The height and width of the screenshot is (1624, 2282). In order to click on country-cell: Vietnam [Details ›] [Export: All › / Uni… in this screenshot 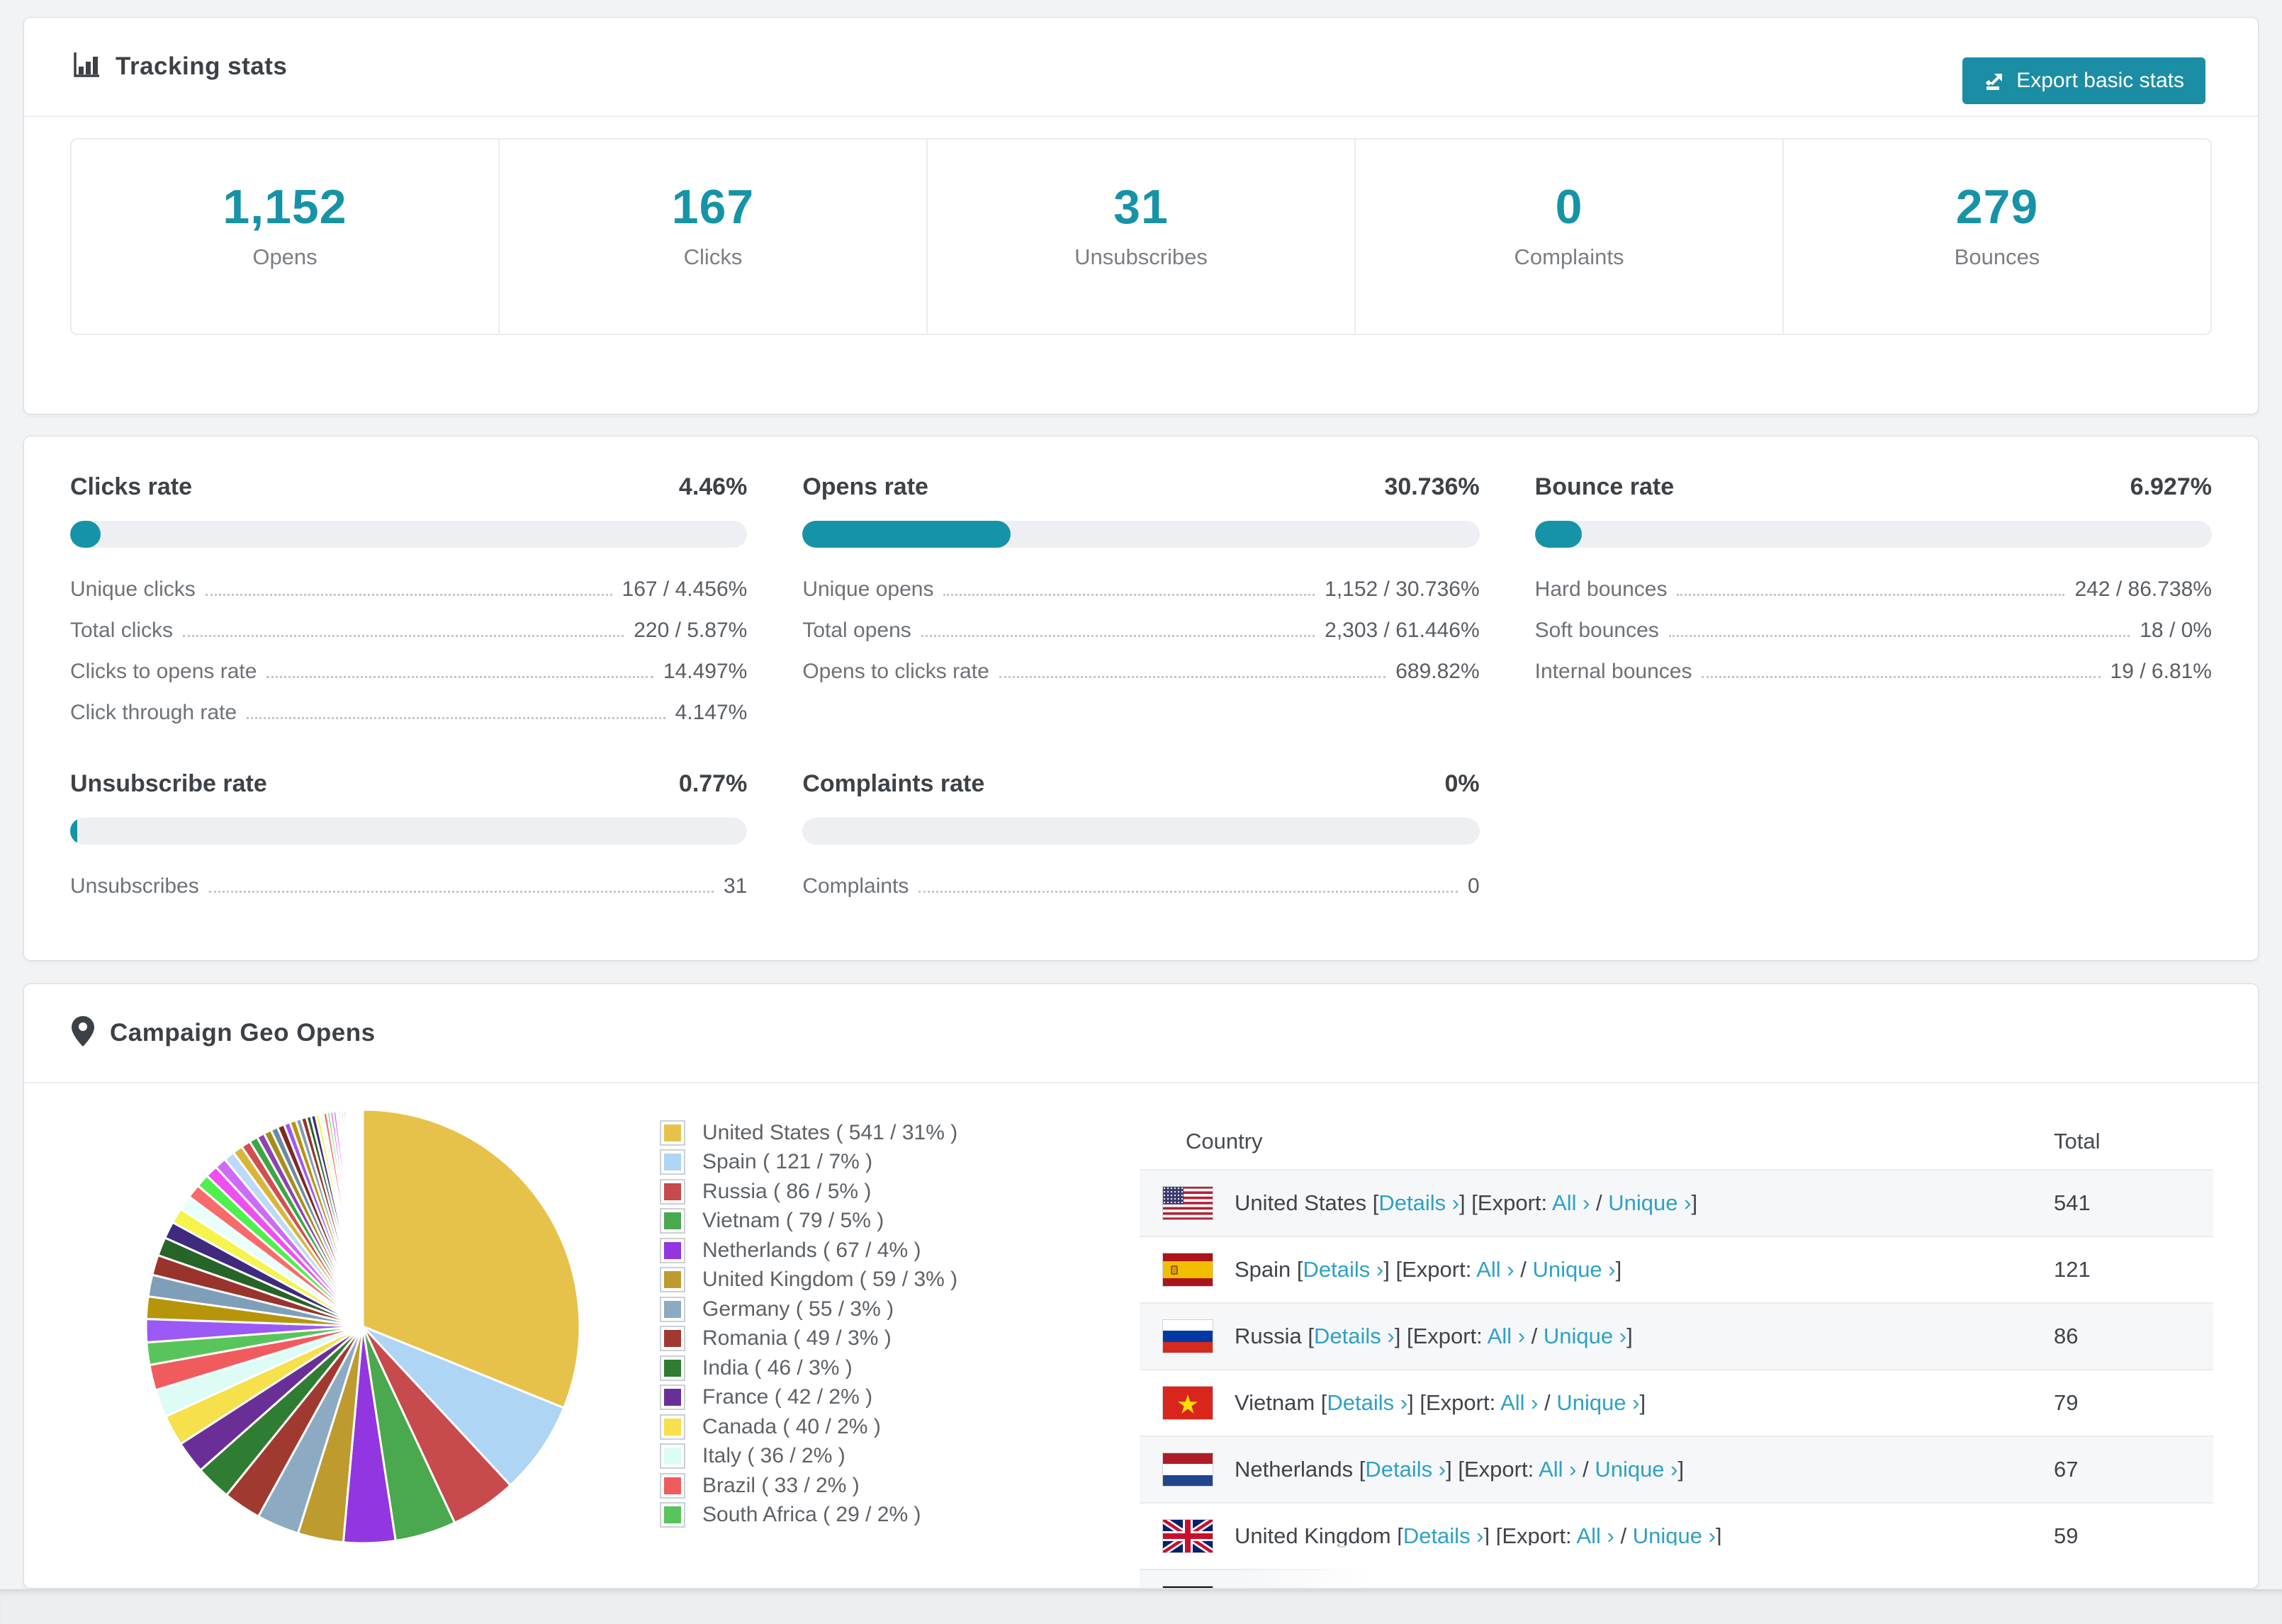, I will do `click(1440, 1403)`.